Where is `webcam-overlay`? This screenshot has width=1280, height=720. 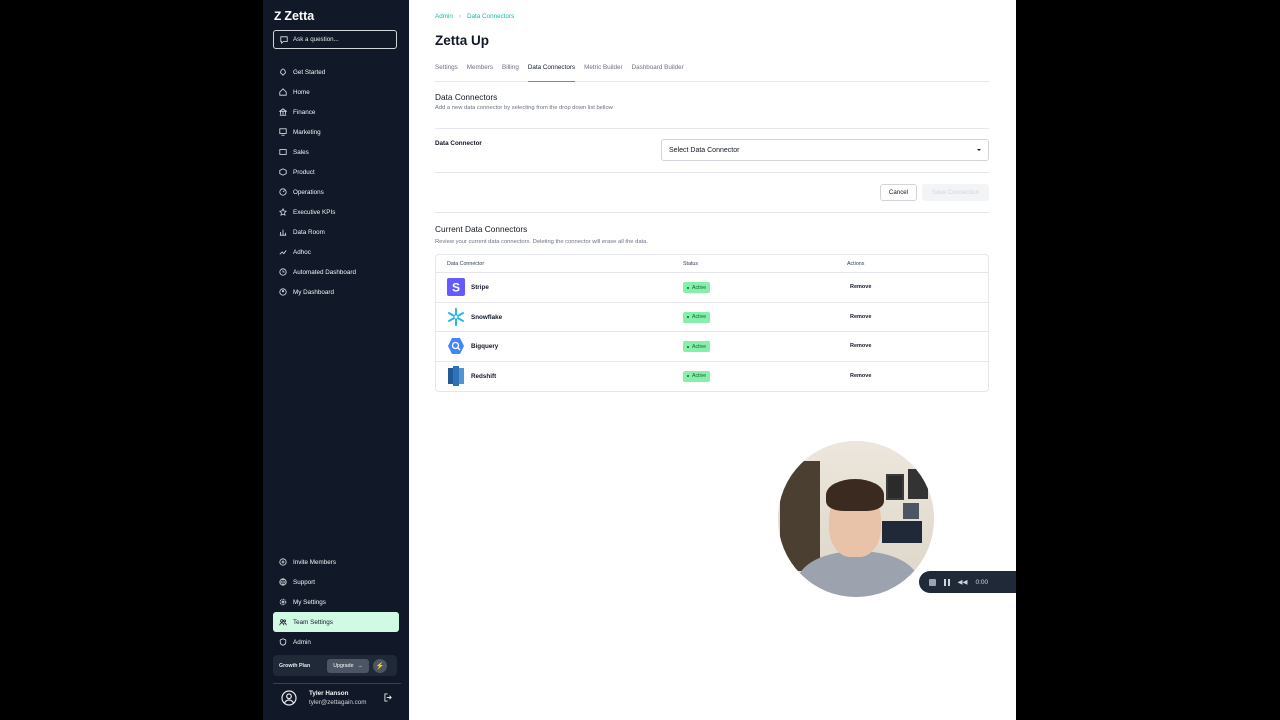
webcam-overlay is located at coordinates (856, 519).